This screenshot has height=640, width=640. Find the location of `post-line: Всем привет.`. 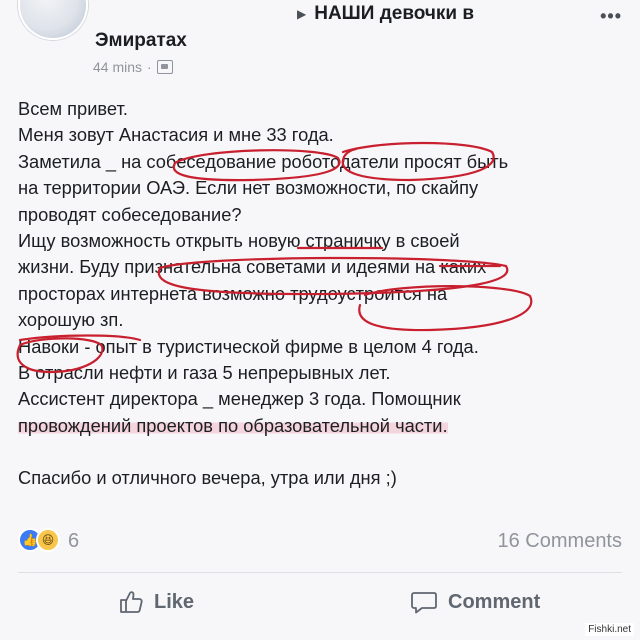

post-line: Всем привет. is located at coordinates (73, 108).